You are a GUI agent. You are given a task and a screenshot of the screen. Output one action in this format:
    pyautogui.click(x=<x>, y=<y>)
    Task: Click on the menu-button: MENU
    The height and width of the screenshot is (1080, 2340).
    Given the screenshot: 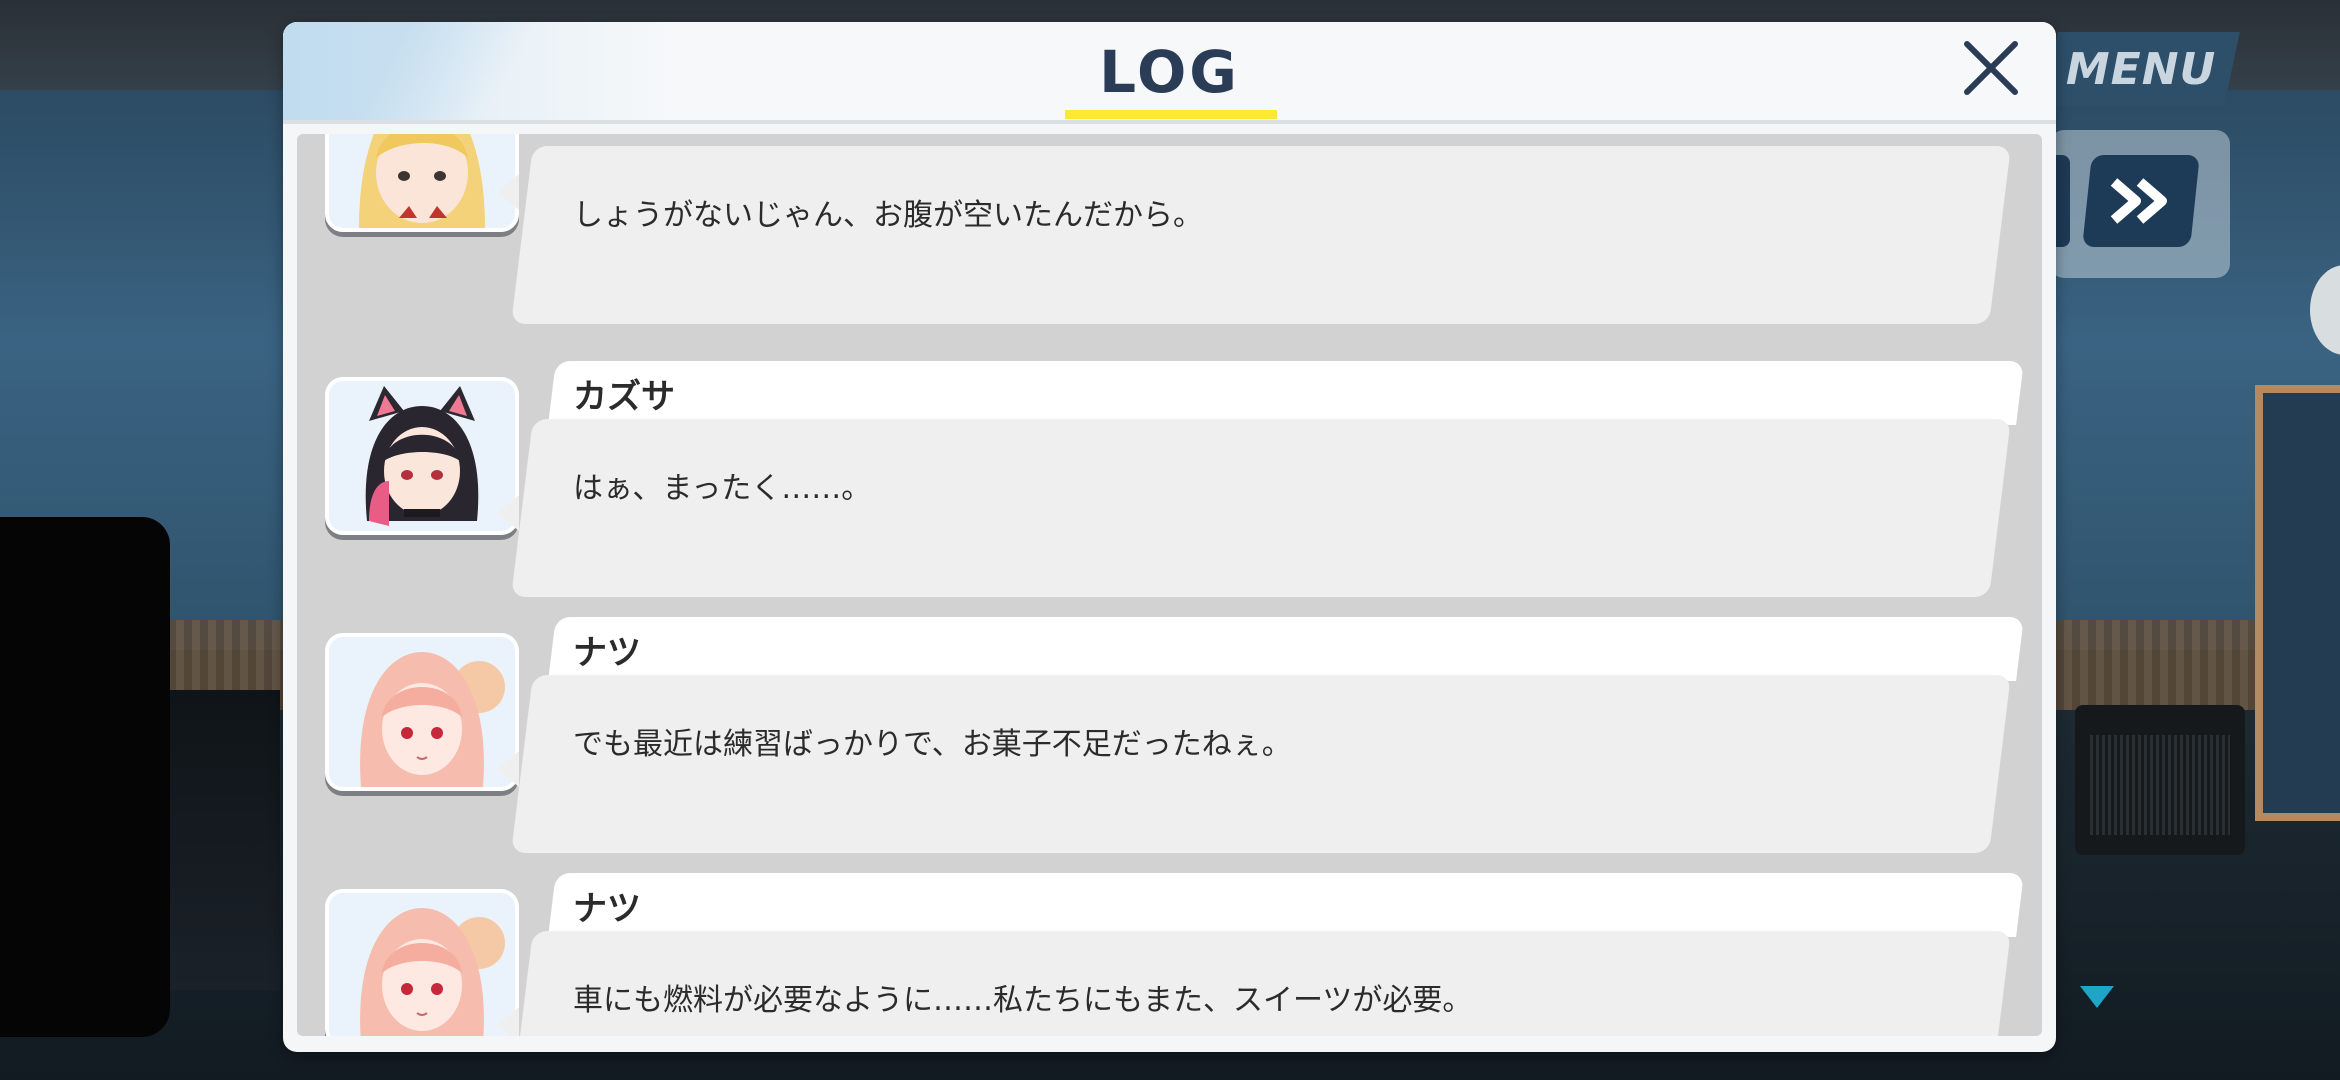 What is the action you would take?
    pyautogui.click(x=2141, y=69)
    